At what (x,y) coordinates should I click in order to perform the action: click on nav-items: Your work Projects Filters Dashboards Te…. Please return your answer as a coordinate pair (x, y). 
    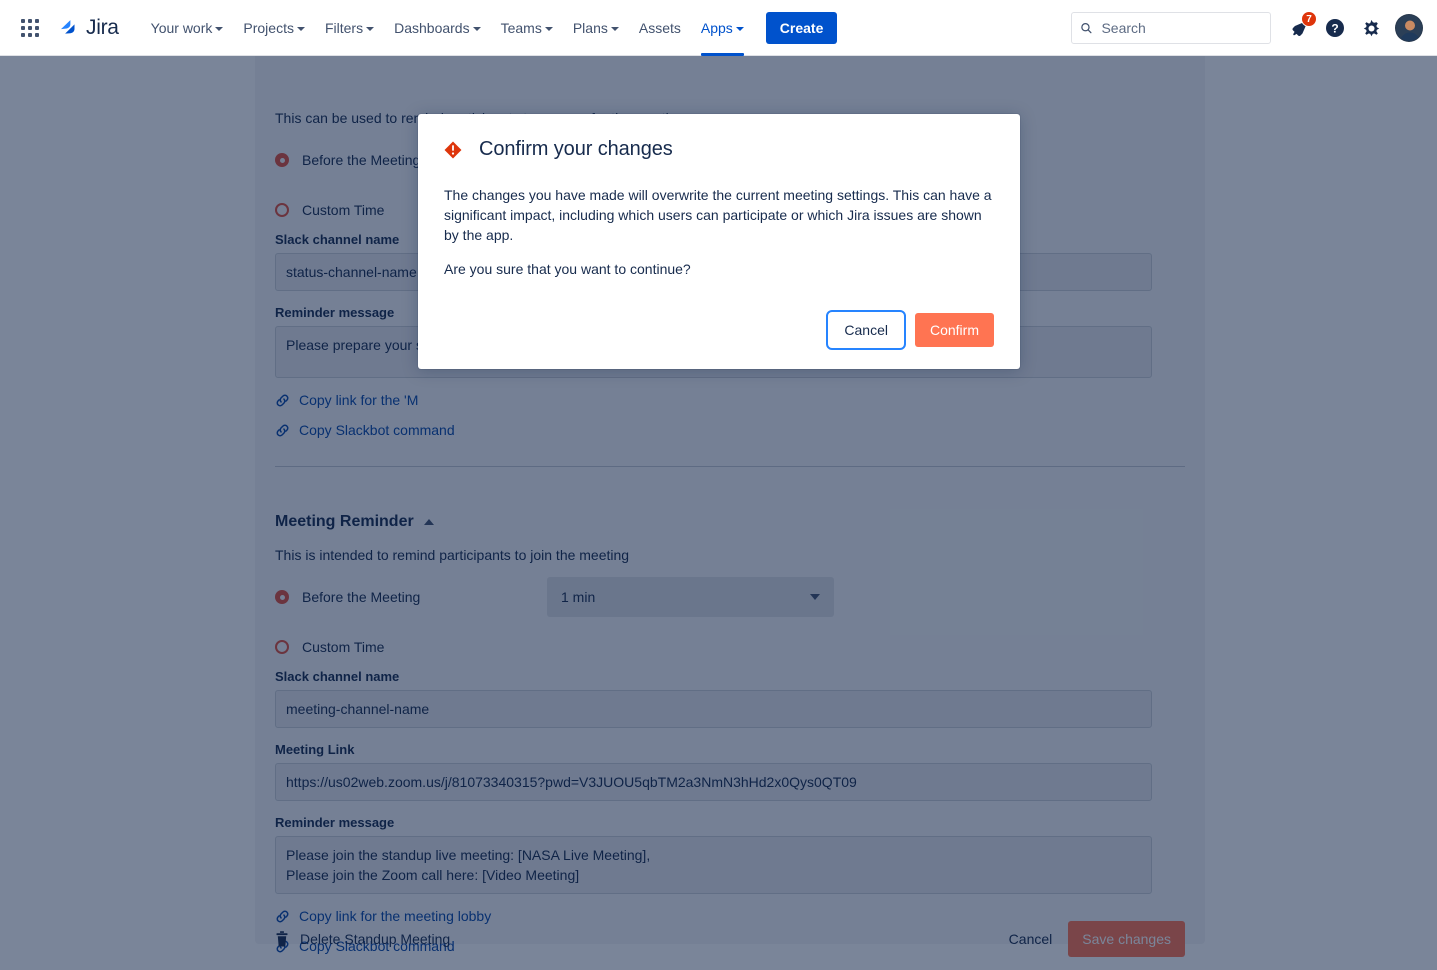
    Looking at the image, I should click on (489, 28).